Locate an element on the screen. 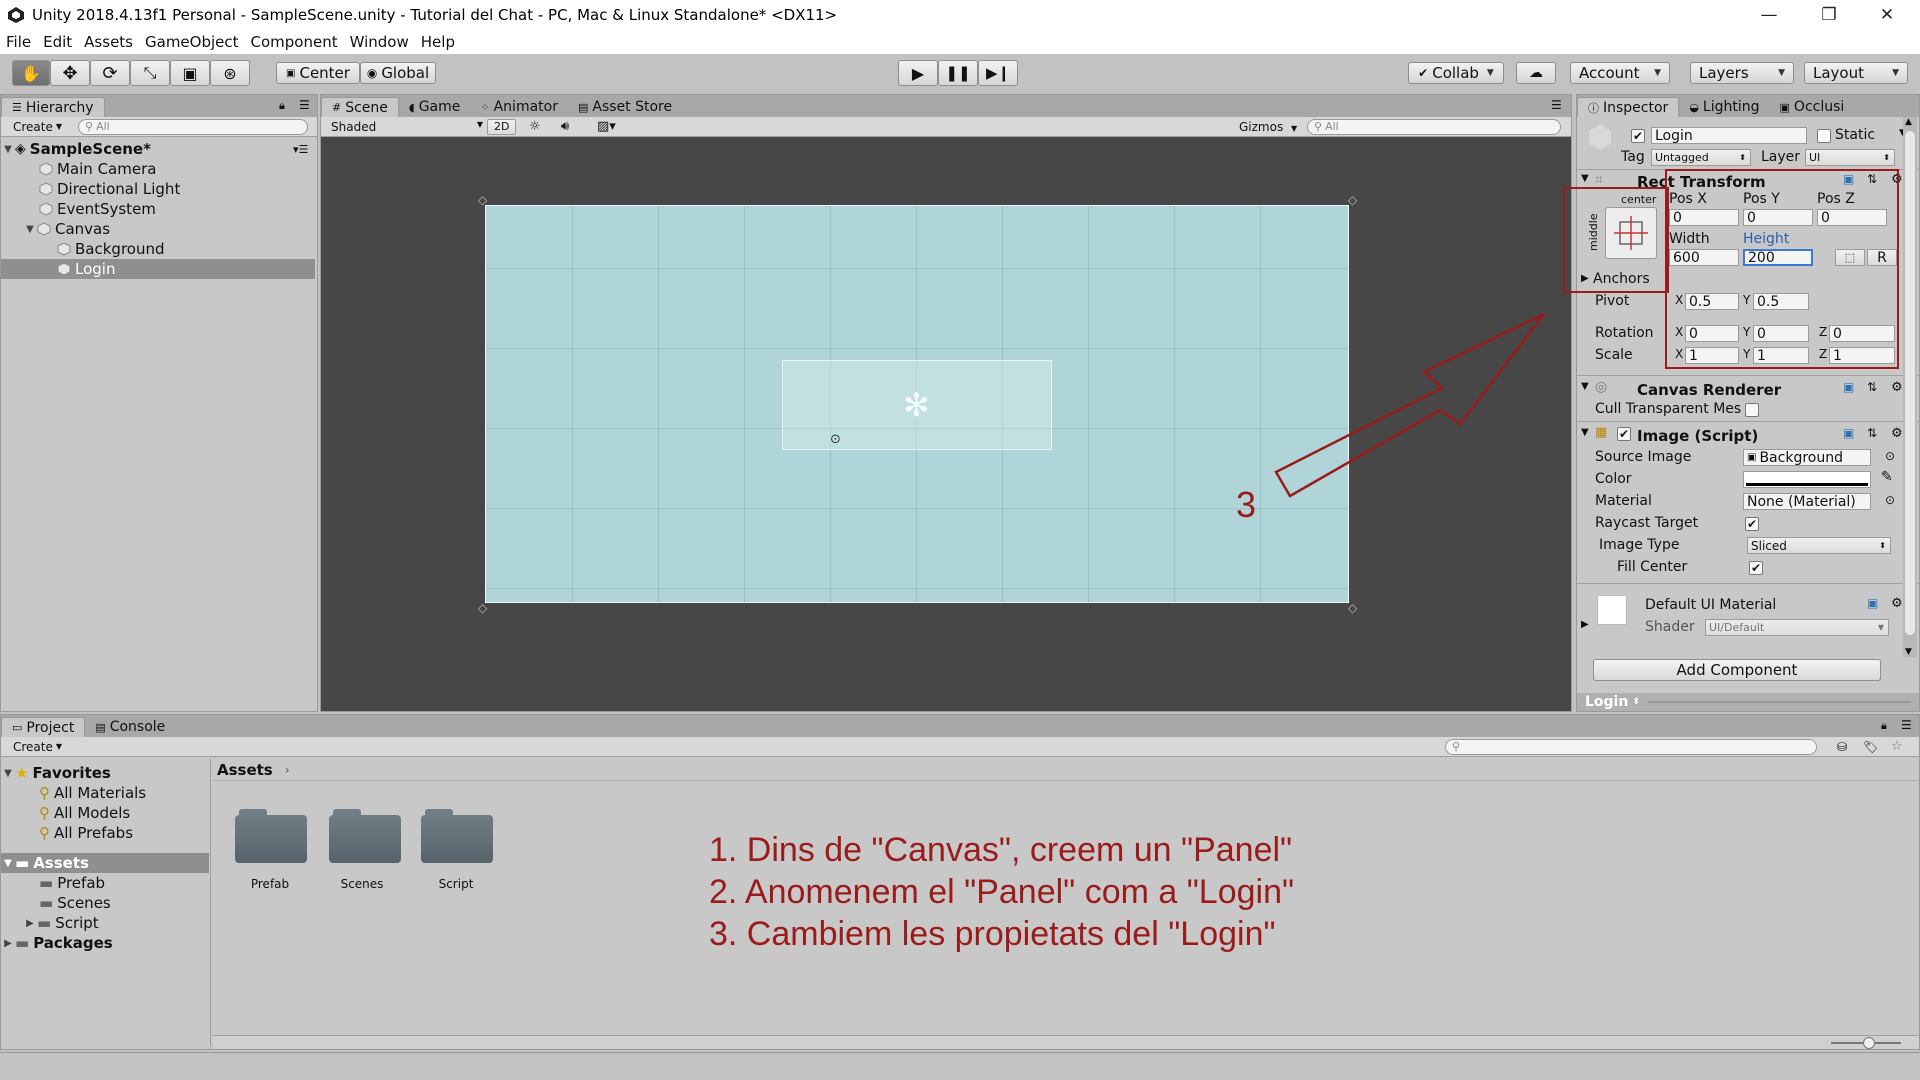 The height and width of the screenshot is (1080, 1920). tab-hierarchy: ☰ Hierarchy is located at coordinates (53, 107).